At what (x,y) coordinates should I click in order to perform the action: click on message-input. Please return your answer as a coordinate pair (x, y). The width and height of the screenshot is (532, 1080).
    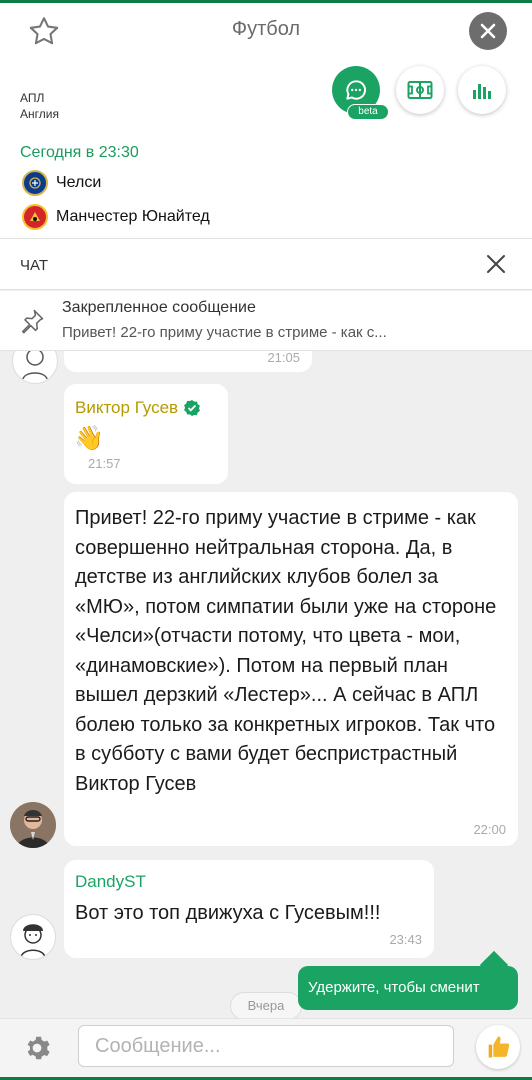
    Looking at the image, I should click on (266, 1046).